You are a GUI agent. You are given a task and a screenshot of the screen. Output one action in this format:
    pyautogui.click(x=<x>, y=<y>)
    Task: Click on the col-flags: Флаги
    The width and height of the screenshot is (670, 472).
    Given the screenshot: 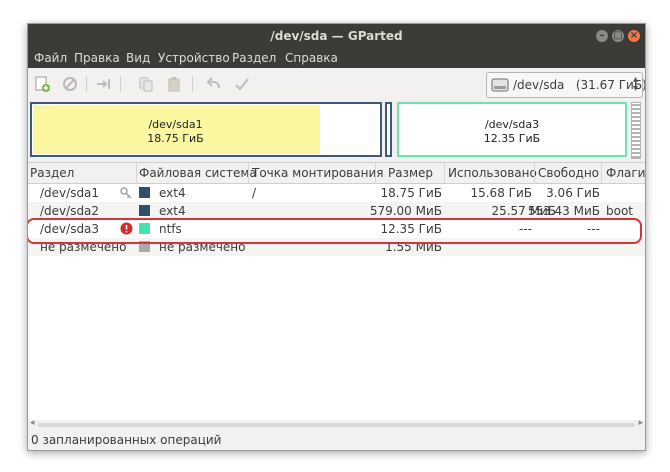 What is the action you would take?
    pyautogui.click(x=625, y=173)
    